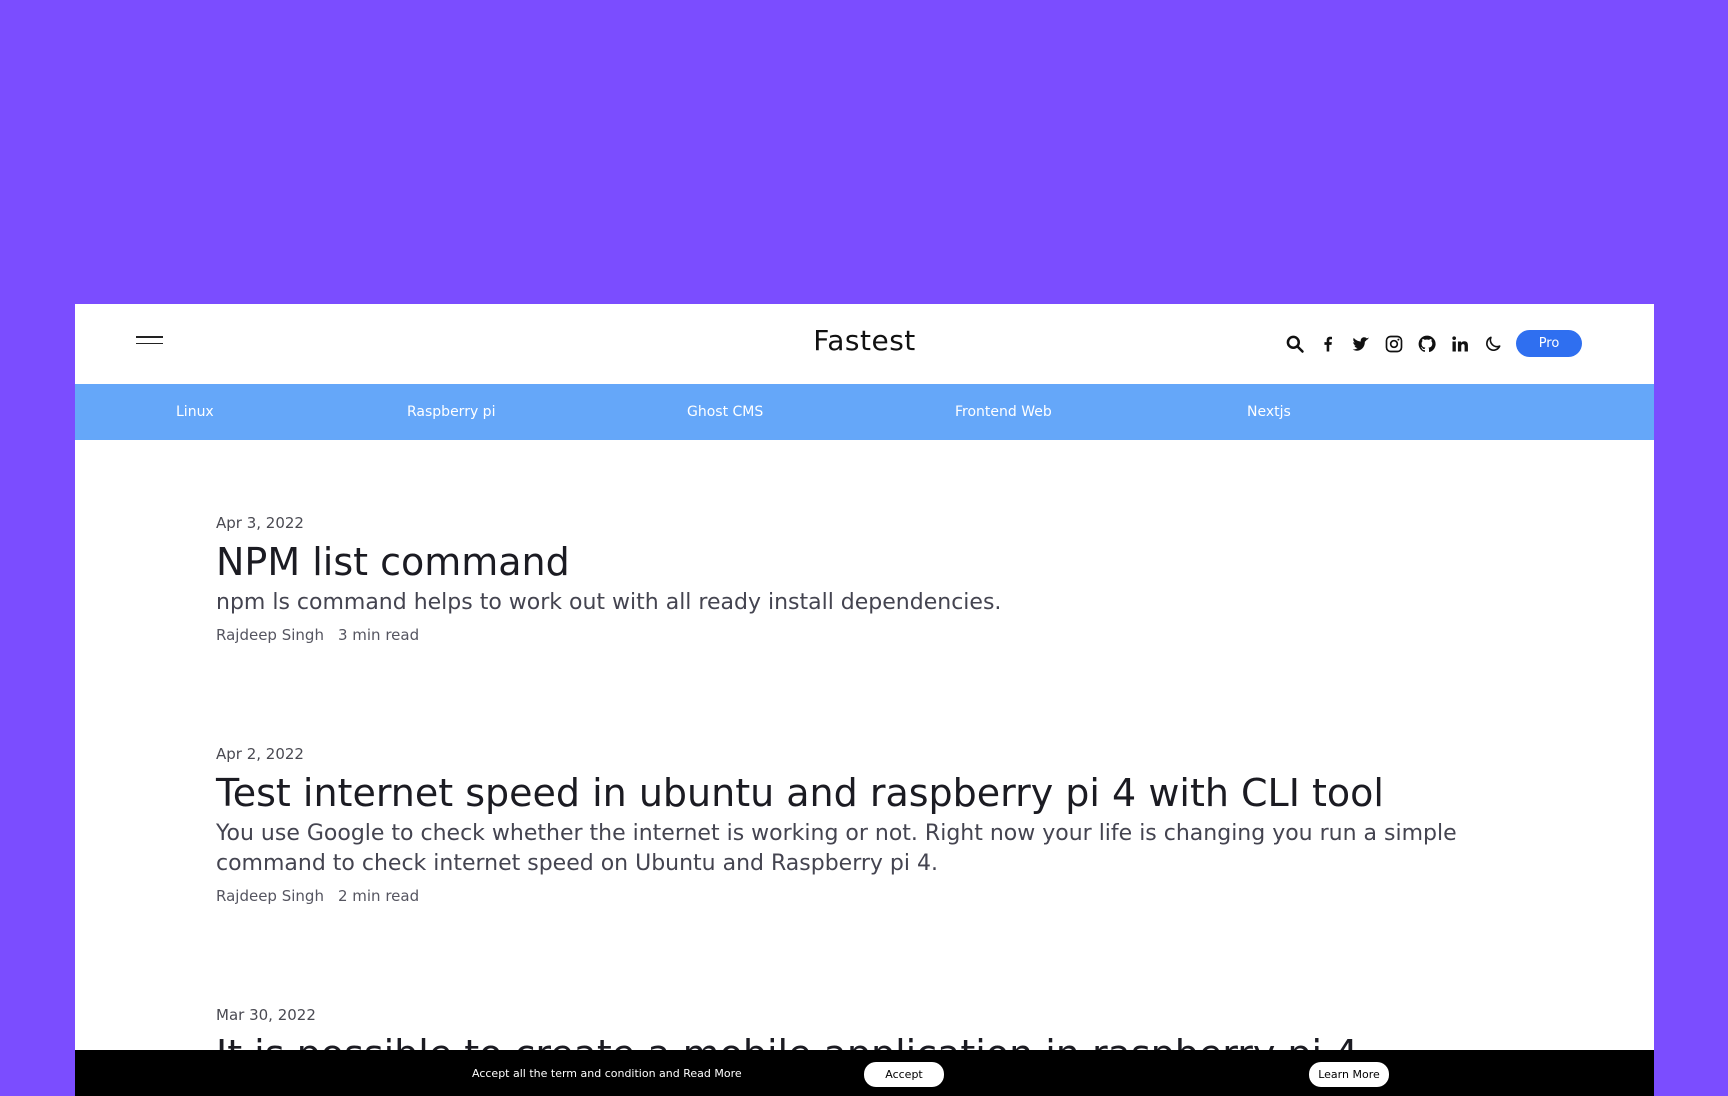 Image resolution: width=1728 pixels, height=1096 pixels. What do you see at coordinates (725, 412) in the screenshot?
I see `nav-item-ghost-cms: Ghost CMS` at bounding box center [725, 412].